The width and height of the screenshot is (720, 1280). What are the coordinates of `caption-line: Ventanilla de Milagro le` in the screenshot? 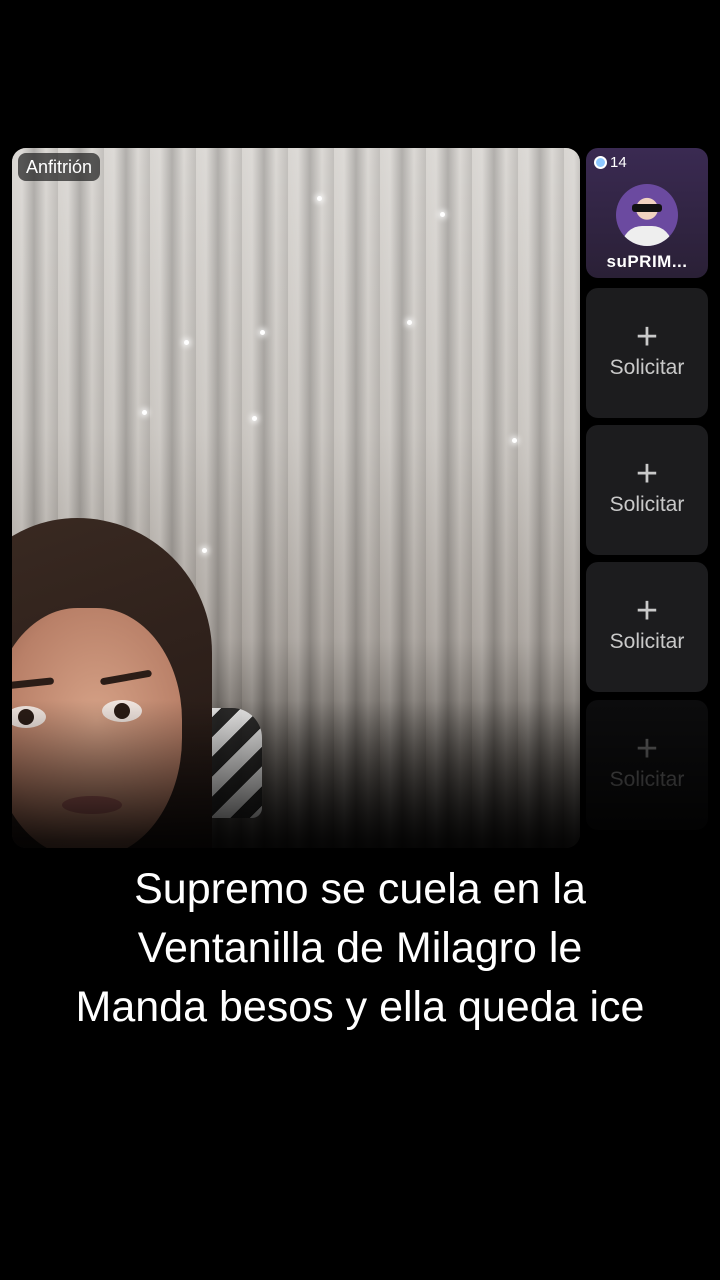 It's located at (360, 948).